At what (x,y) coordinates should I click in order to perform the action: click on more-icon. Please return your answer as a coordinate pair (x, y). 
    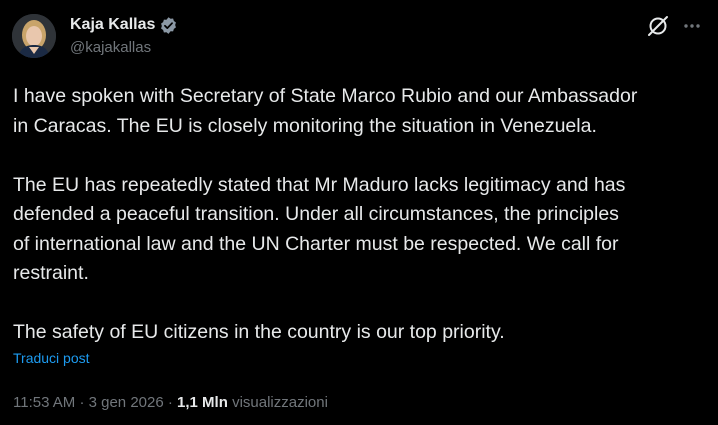
    Looking at the image, I should click on (692, 26).